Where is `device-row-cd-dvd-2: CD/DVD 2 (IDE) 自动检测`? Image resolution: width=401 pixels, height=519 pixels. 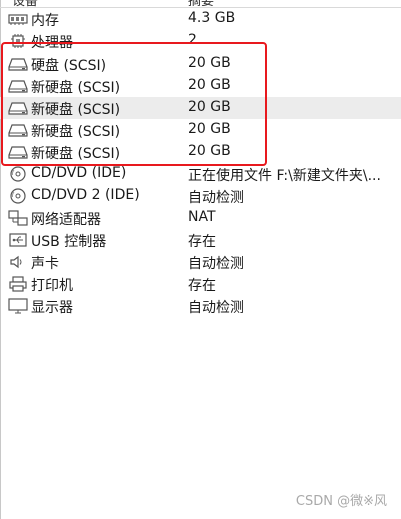
device-row-cd-dvd-2: CD/DVD 2 (IDE) 自动检测 is located at coordinates (200, 196).